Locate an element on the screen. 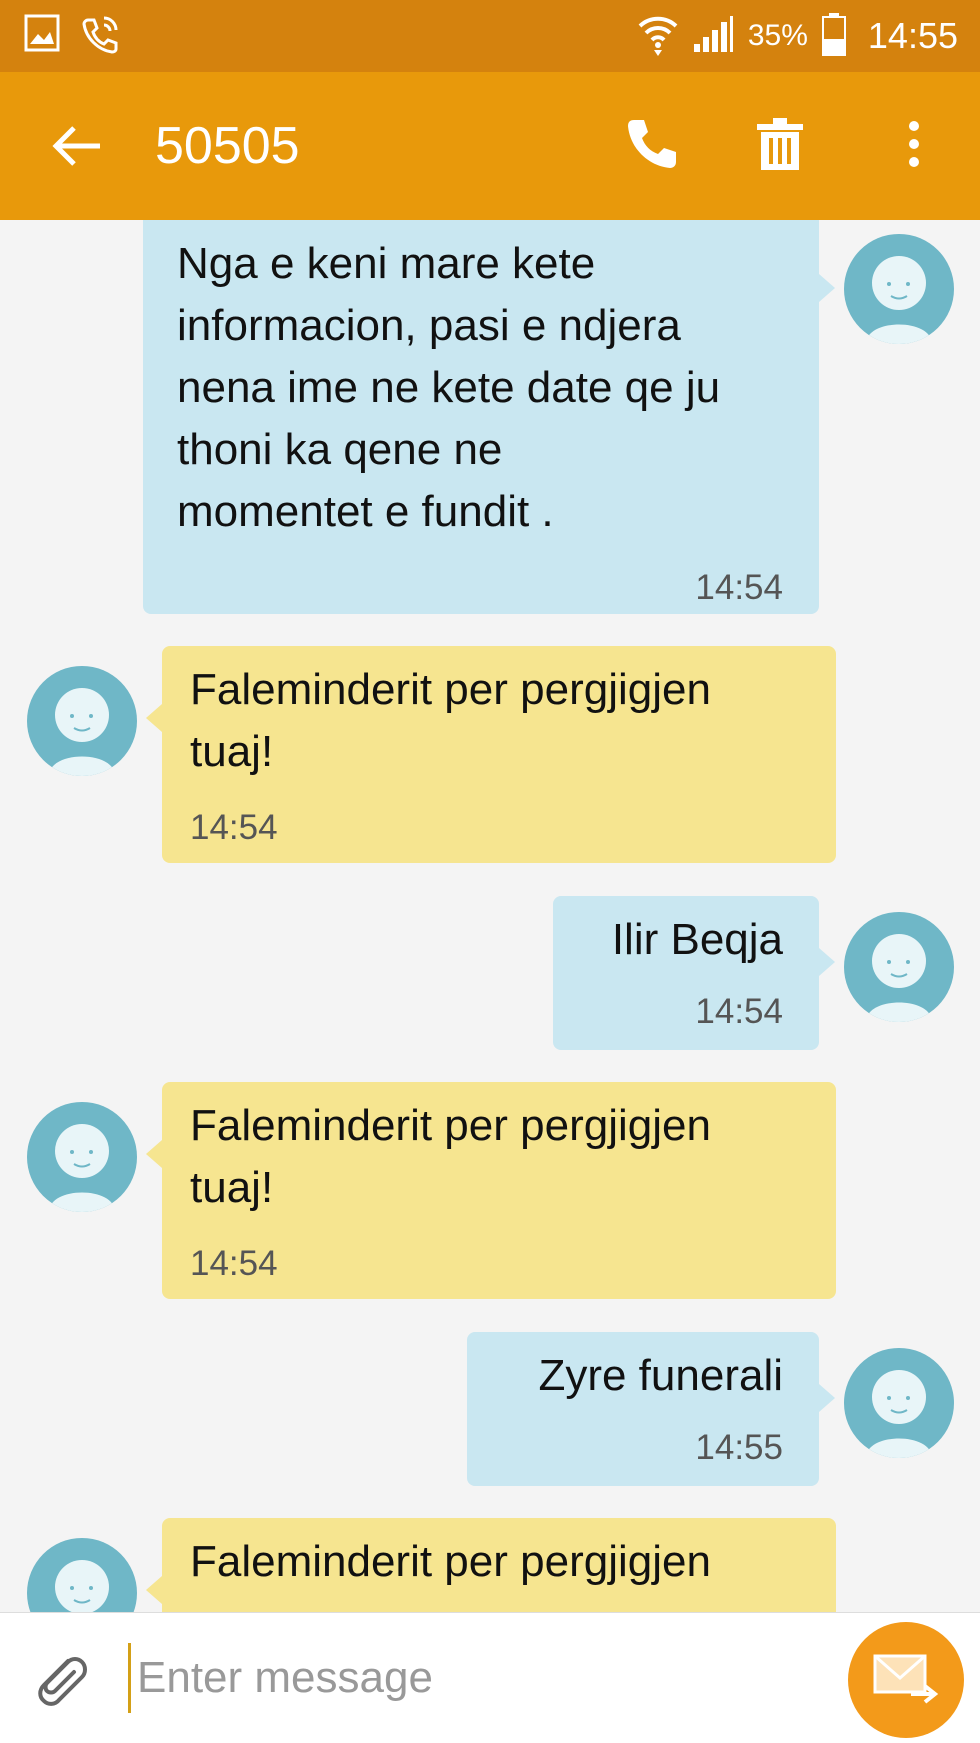  gallery-notification-icon is located at coordinates (42, 36).